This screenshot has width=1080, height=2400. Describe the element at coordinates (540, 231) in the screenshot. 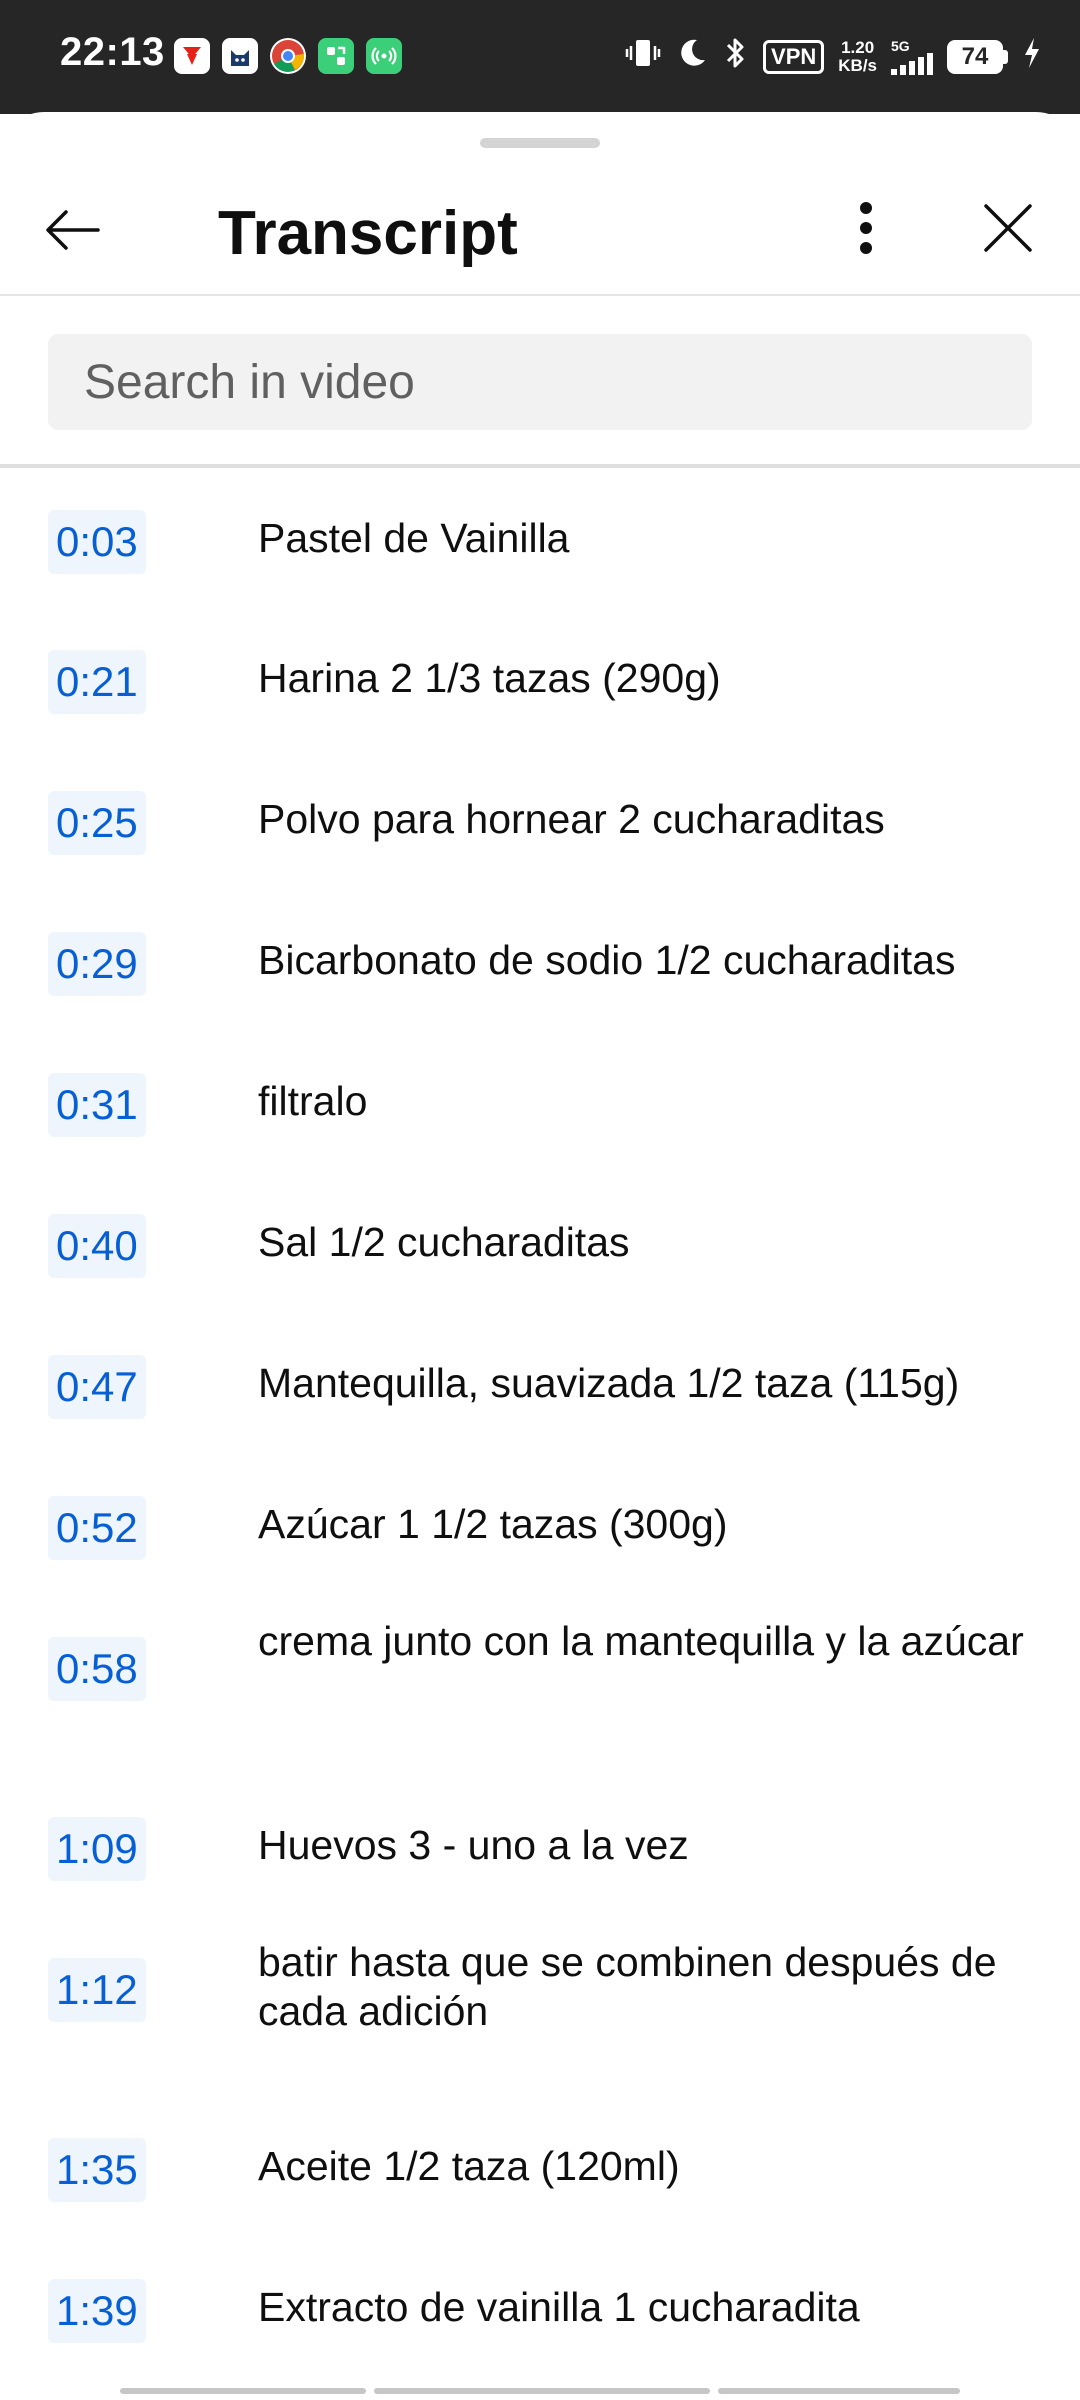

I see `panel-header: Transcript` at that location.